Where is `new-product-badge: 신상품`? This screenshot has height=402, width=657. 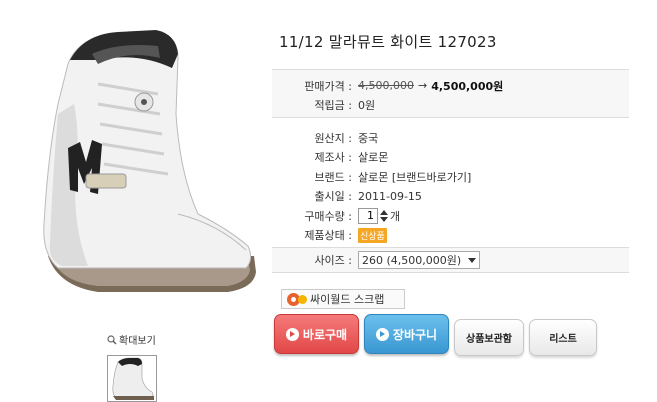
new-product-badge: 신상품 is located at coordinates (372, 235).